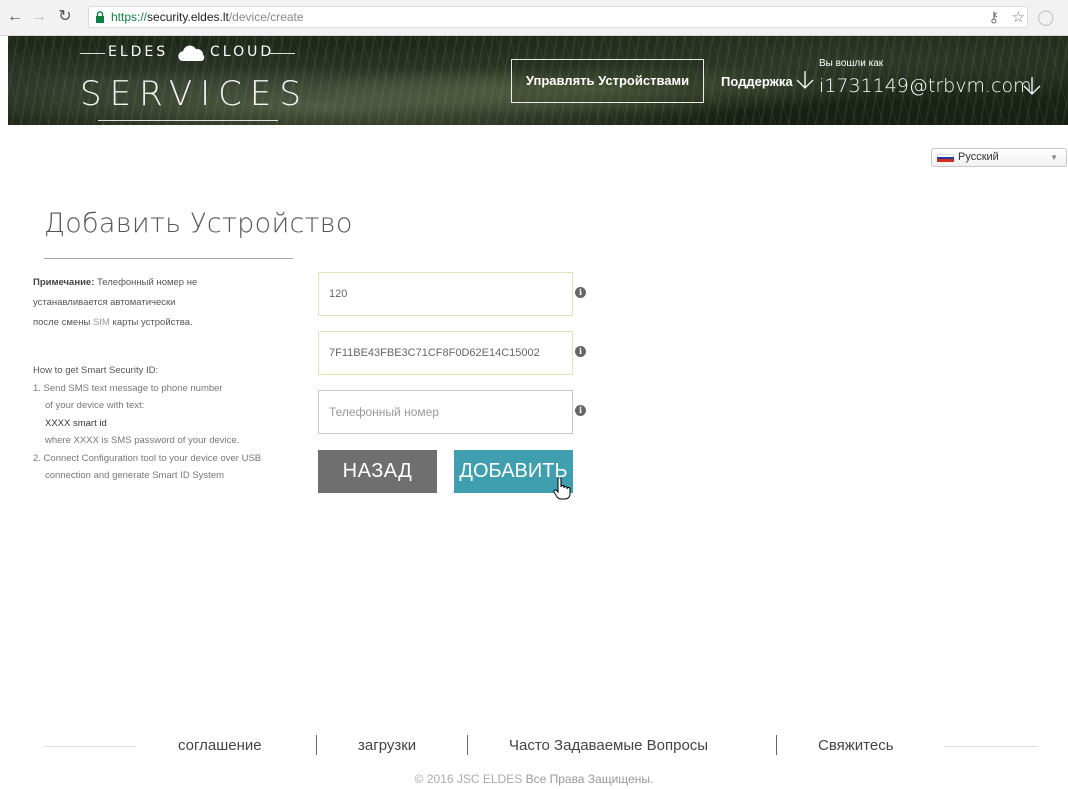 The height and width of the screenshot is (789, 1068). What do you see at coordinates (1018, 17) in the screenshot?
I see `star-icon: ☆` at bounding box center [1018, 17].